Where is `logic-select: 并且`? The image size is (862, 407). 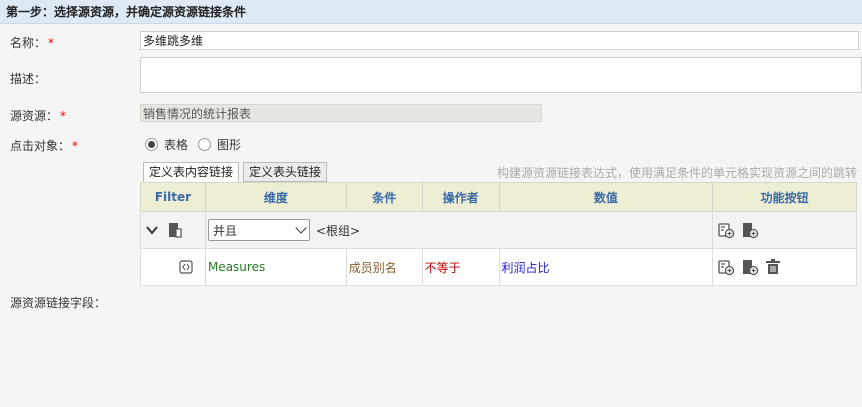
logic-select: 并且 is located at coordinates (258, 230).